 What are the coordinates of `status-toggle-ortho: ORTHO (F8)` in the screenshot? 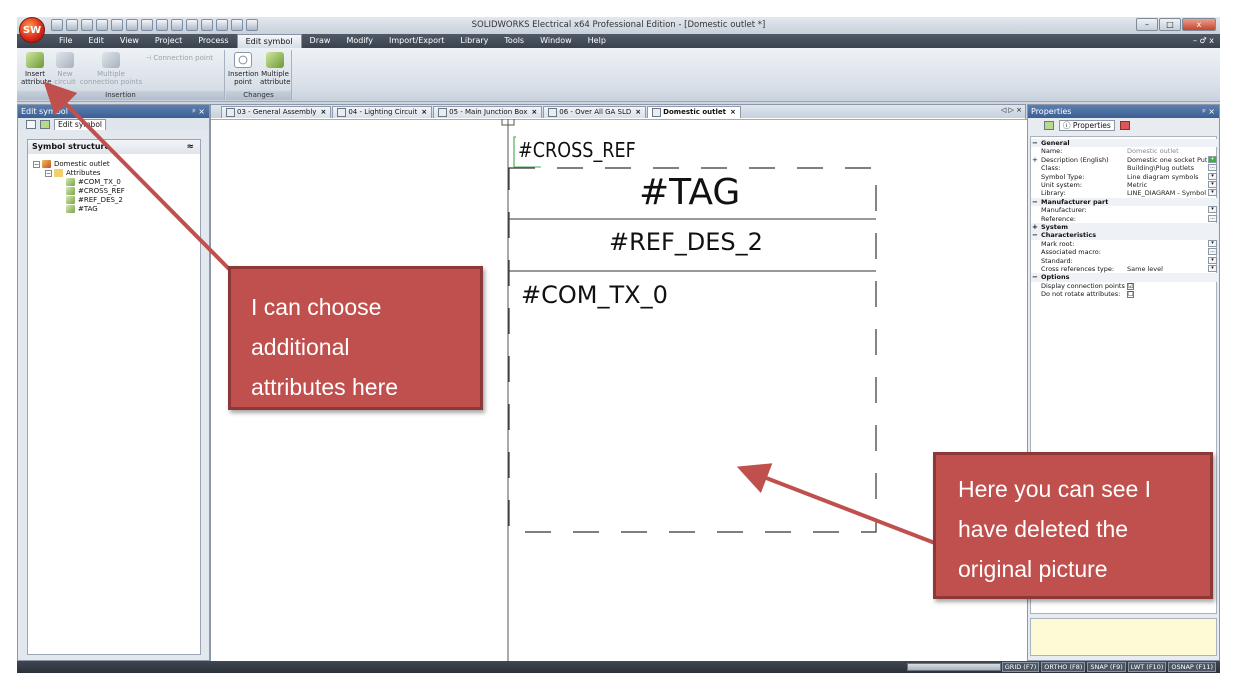 It's located at (1063, 667).